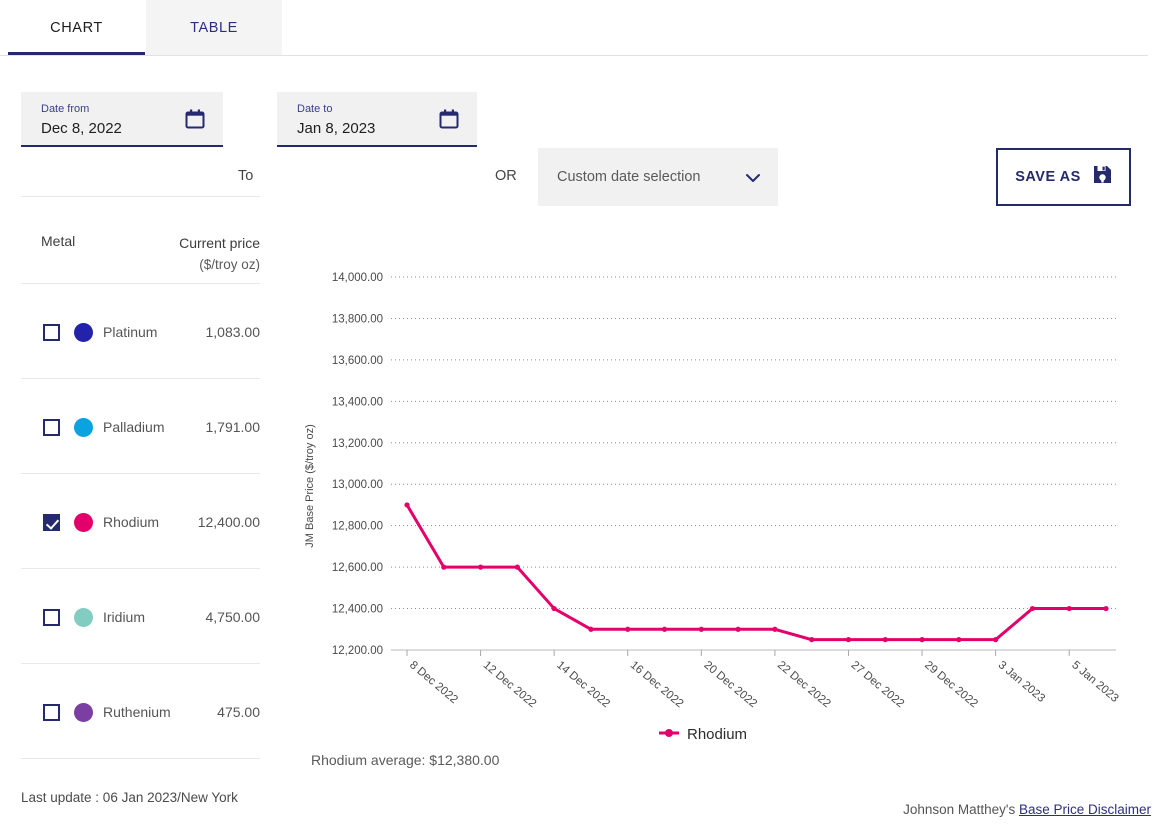 The height and width of the screenshot is (829, 1172). I want to click on chevron-down-icon, so click(753, 178).